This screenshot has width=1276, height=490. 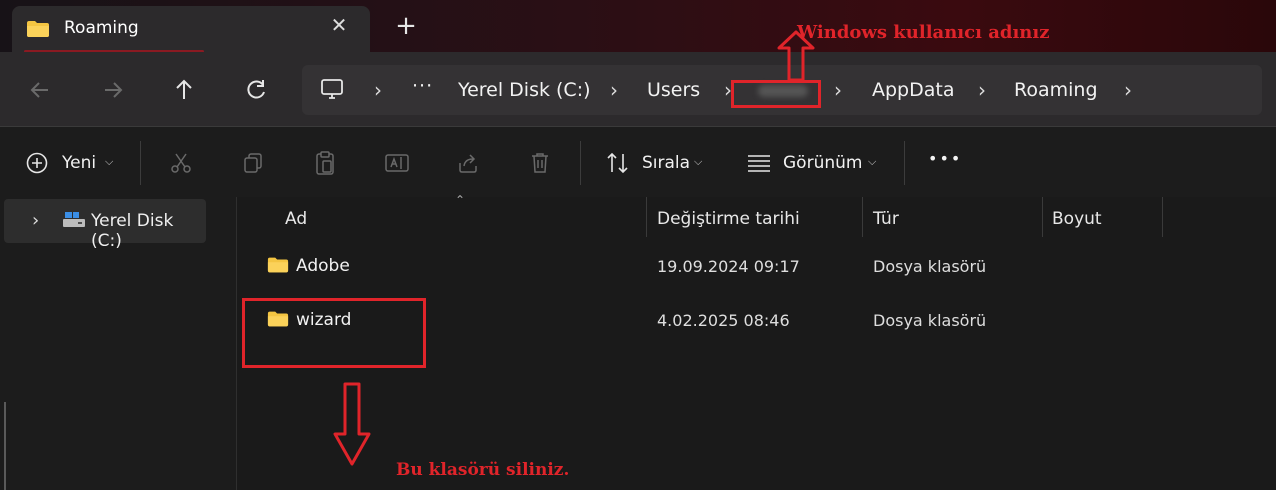 What do you see at coordinates (79, 163) in the screenshot?
I see `new-button: Yeni` at bounding box center [79, 163].